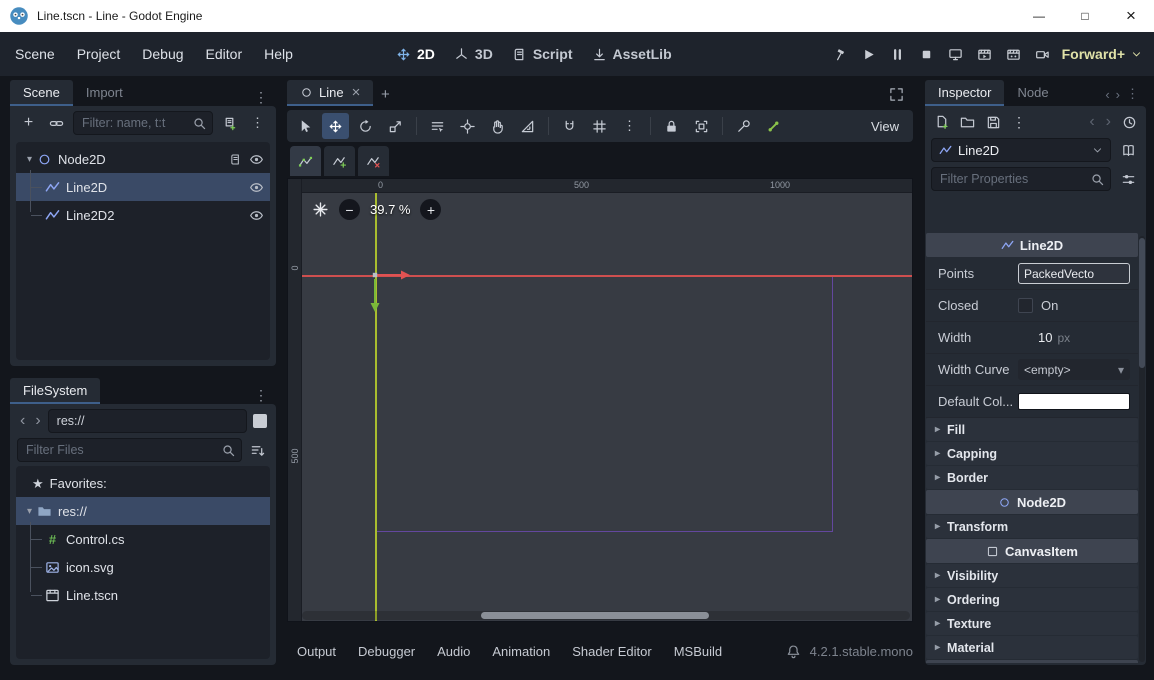 This screenshot has height=680, width=1154. What do you see at coordinates (386, 651) in the screenshot?
I see `panel-debugger-button: Debugger` at bounding box center [386, 651].